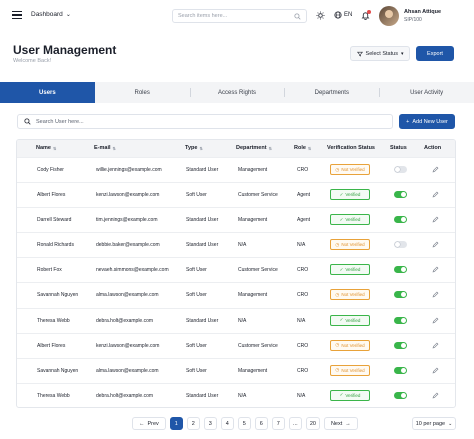 Image resolution: width=474 pixels, height=439 pixels. Describe the element at coordinates (261, 423) in the screenshot. I see `page-button: 6` at that location.